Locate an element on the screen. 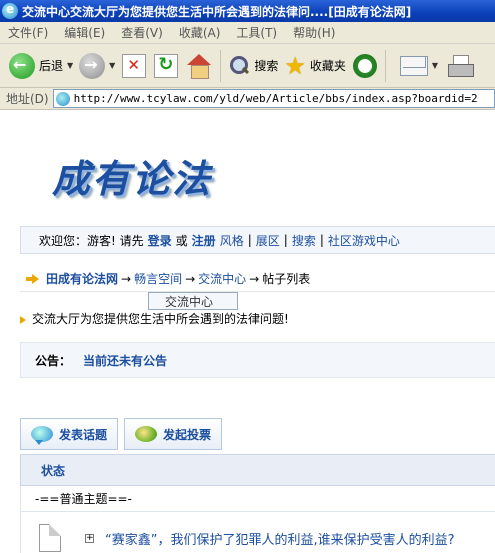 This screenshot has width=495, height=553. search-label: 搜索 is located at coordinates (266, 66).